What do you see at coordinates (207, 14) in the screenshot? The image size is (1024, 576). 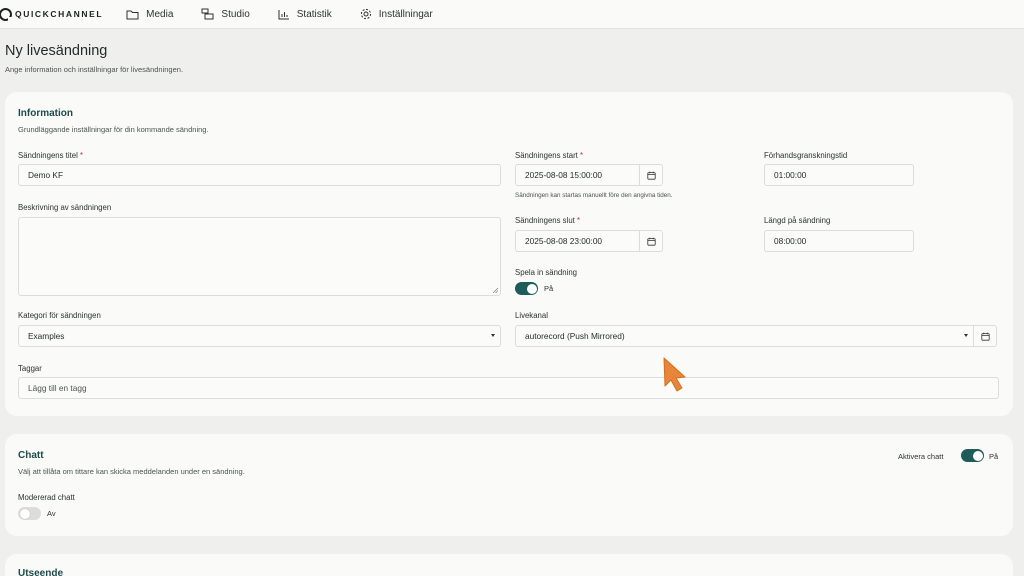 I see `studio-icon` at bounding box center [207, 14].